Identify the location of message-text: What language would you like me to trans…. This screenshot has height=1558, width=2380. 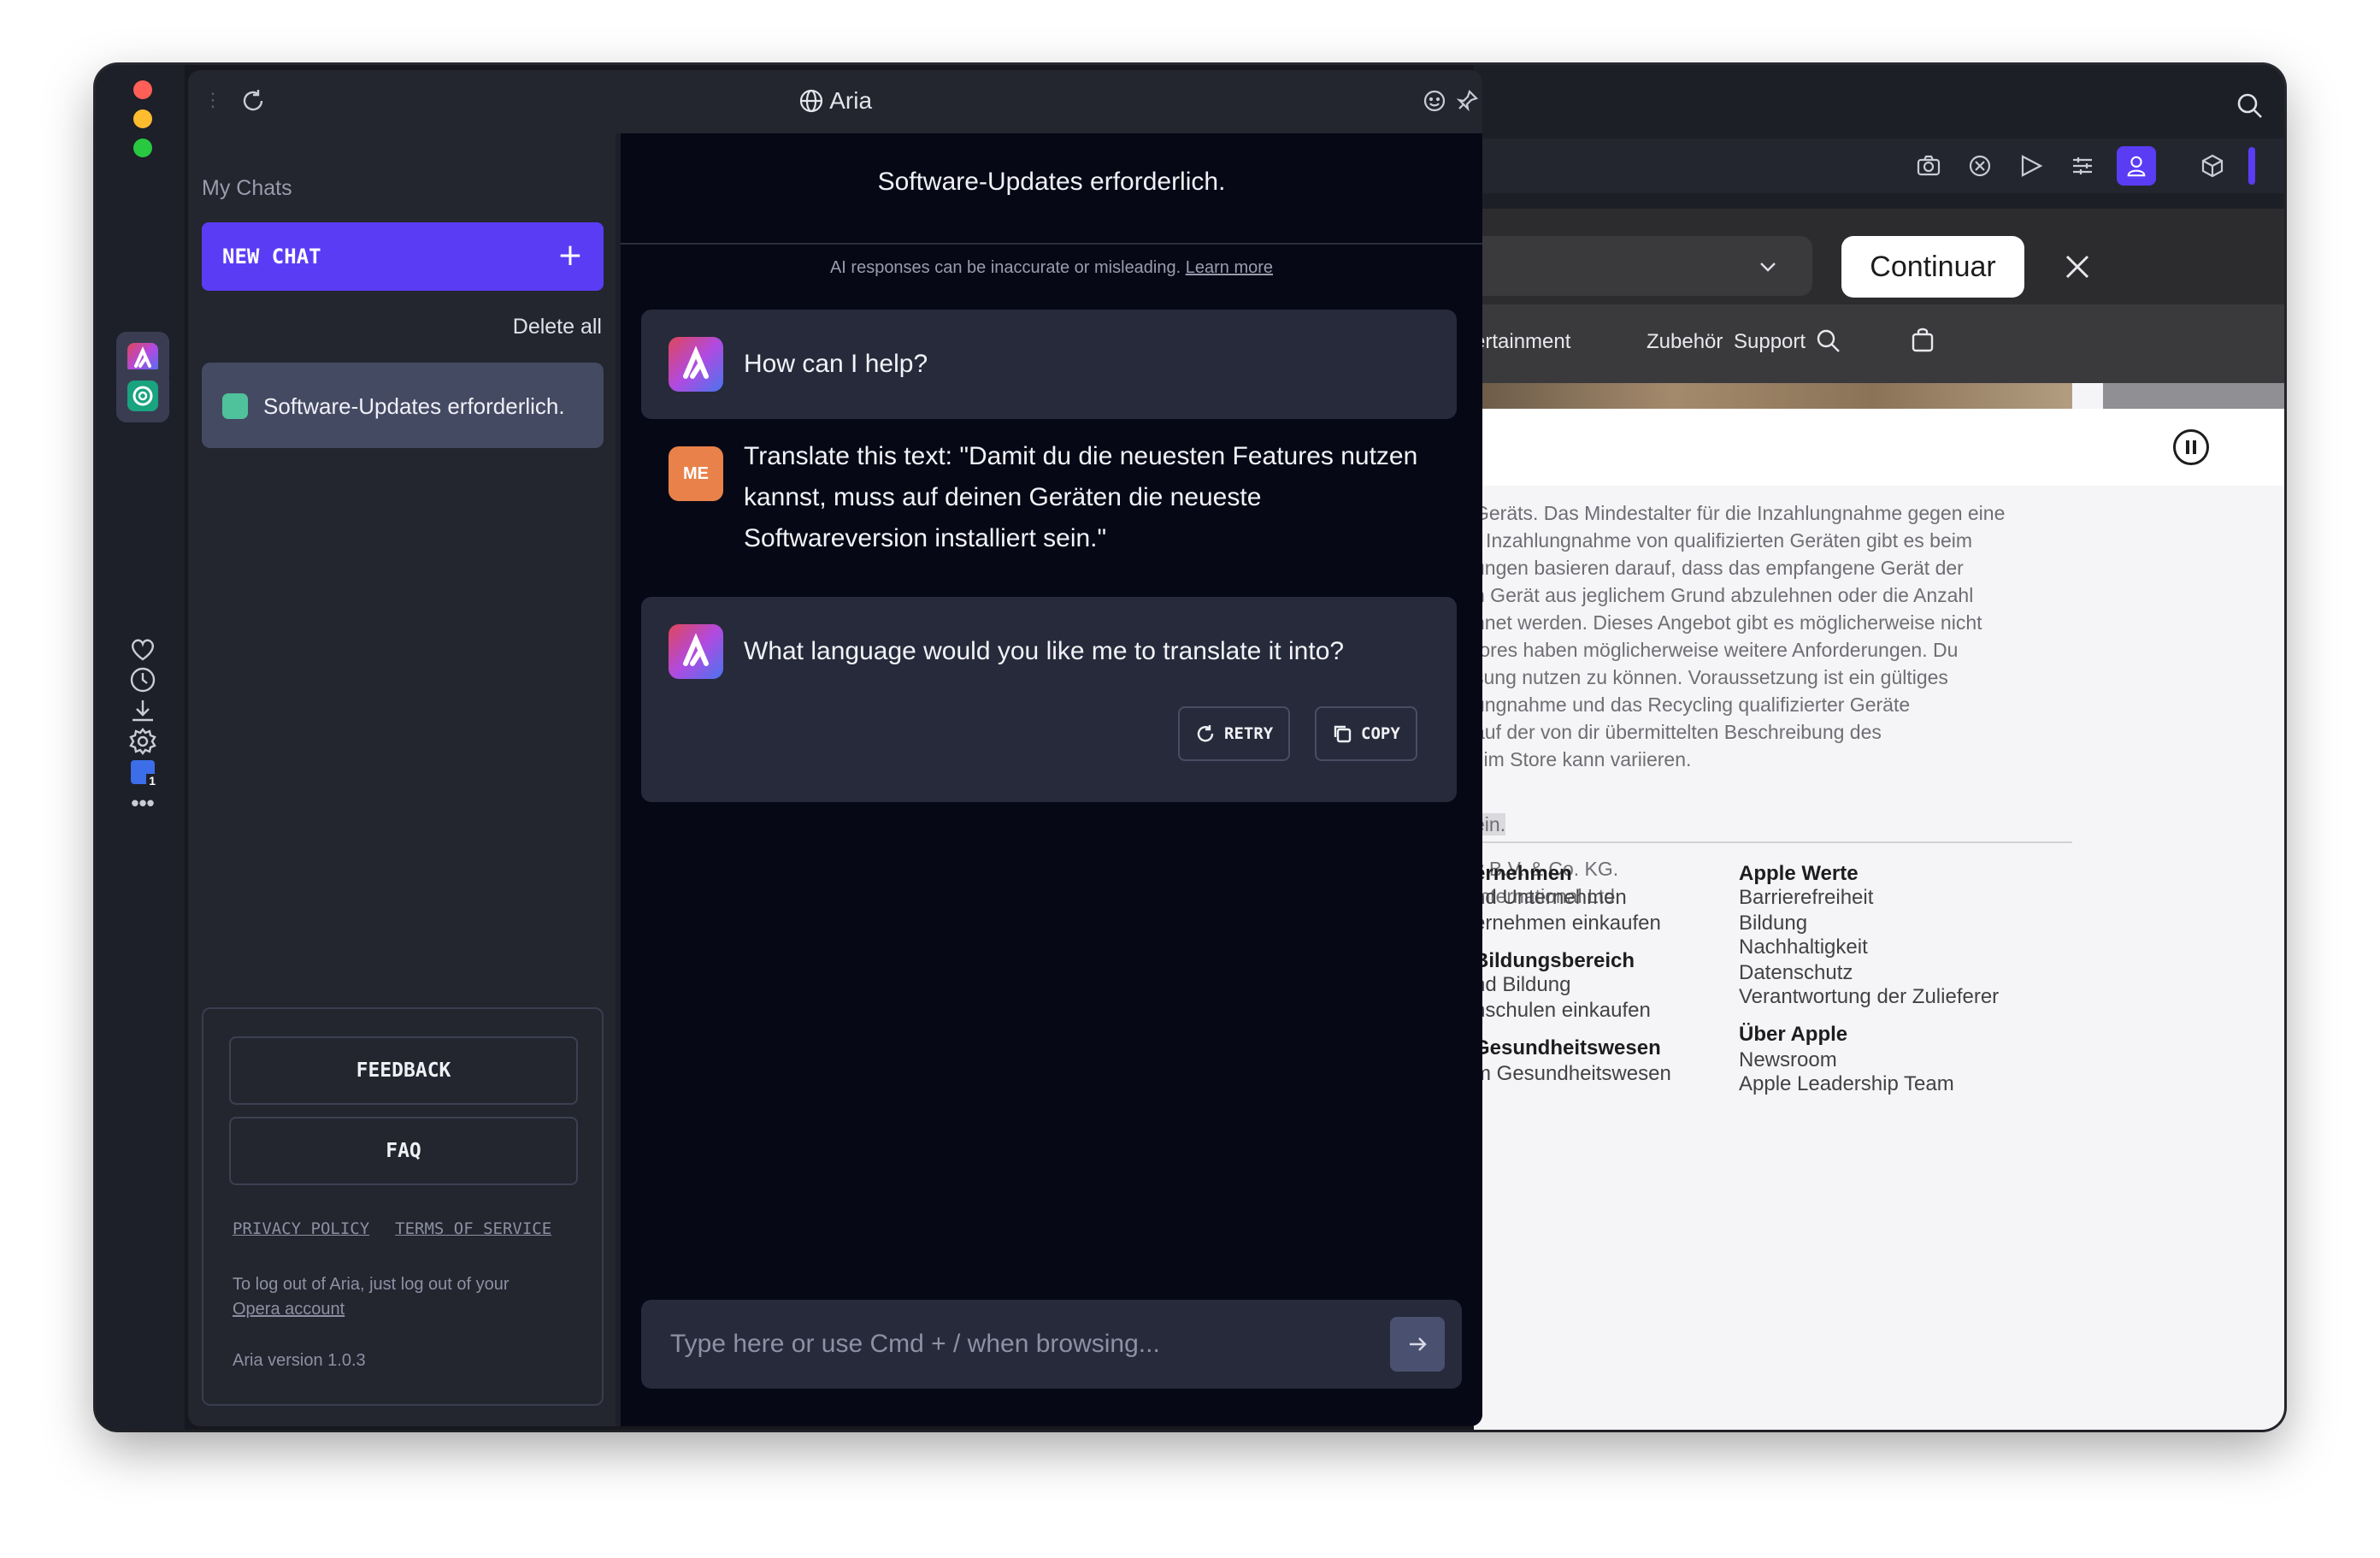
(1044, 651).